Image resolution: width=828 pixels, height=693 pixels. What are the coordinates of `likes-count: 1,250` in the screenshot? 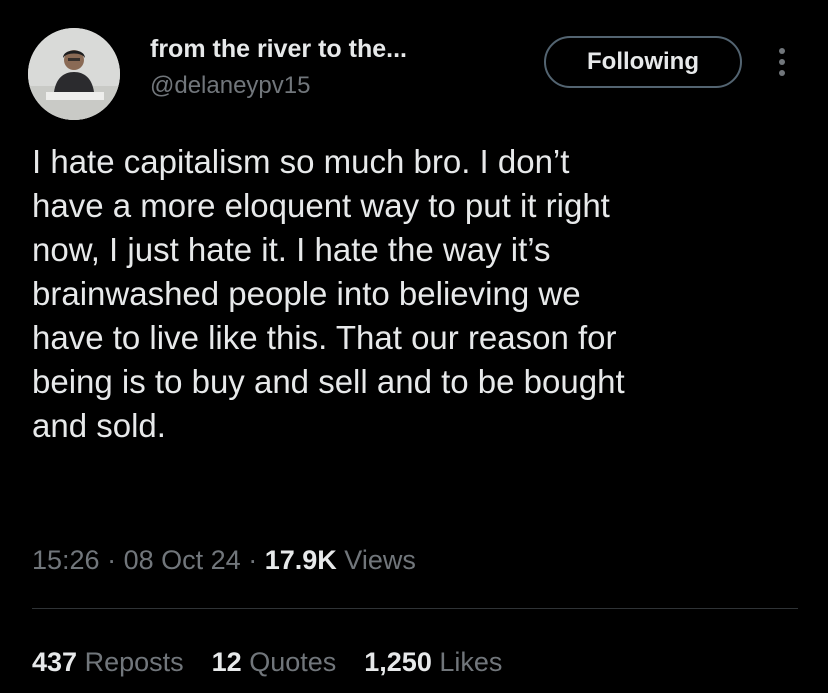 It's located at (398, 662).